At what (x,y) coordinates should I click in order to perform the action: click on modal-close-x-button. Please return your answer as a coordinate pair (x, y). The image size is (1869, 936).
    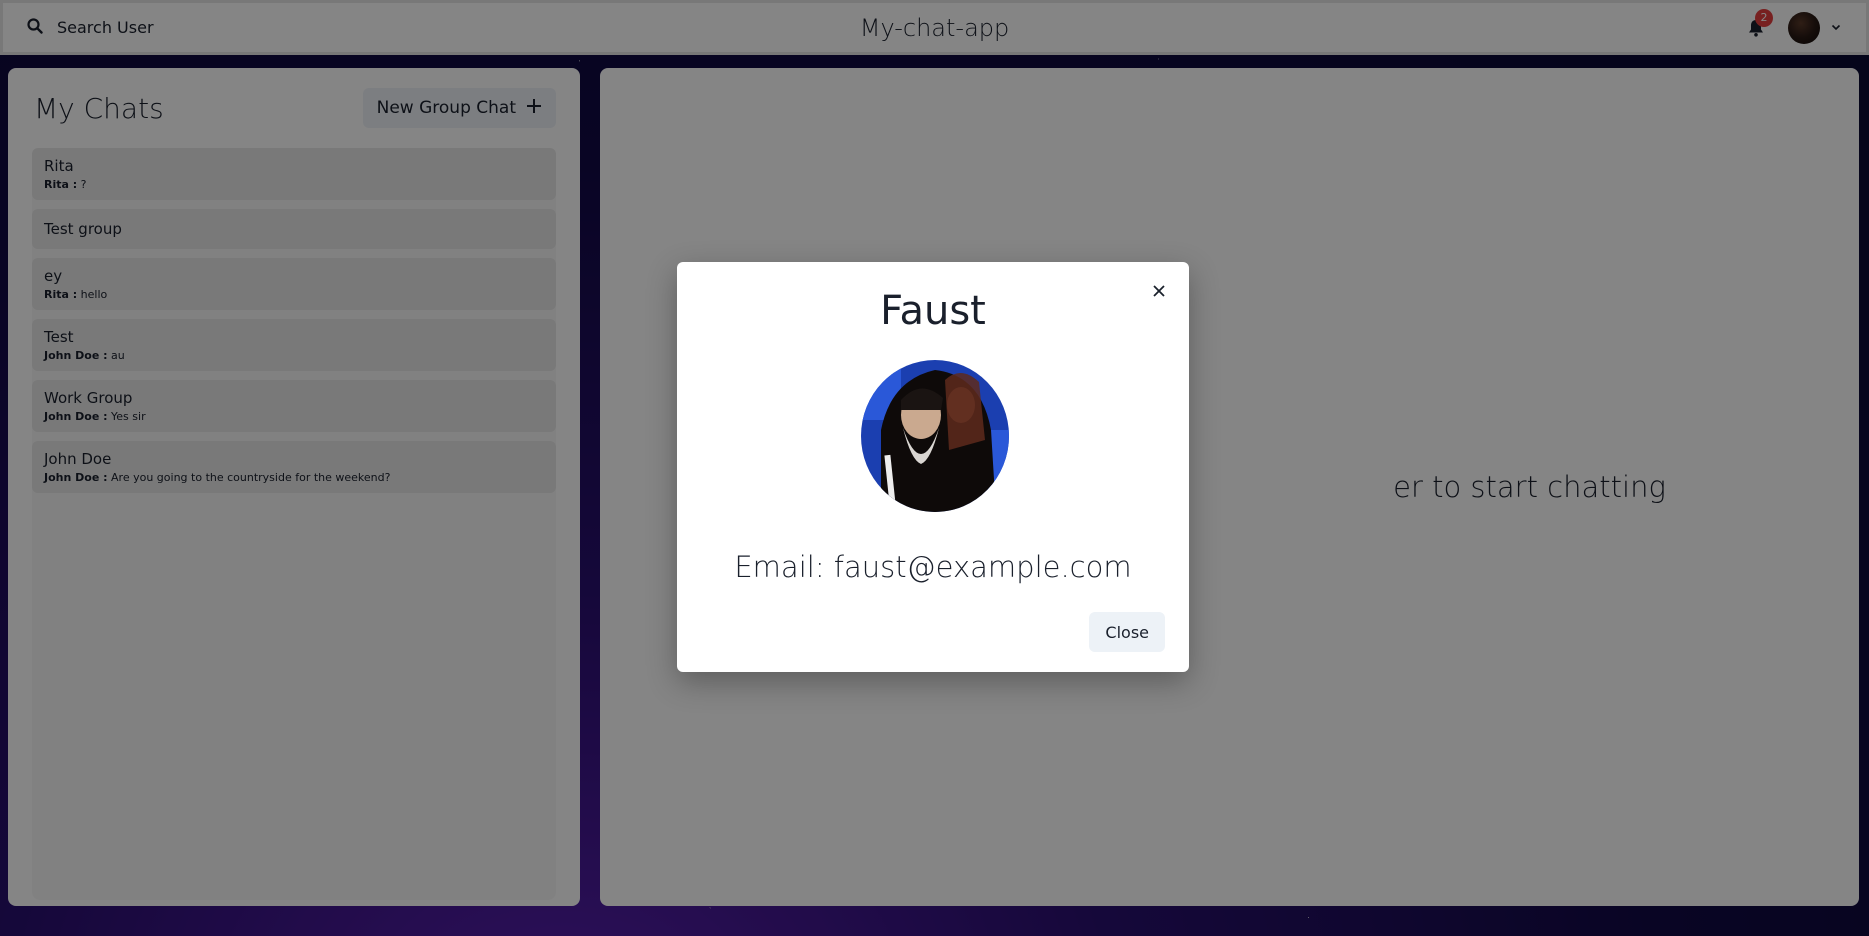
    Looking at the image, I should click on (1159, 292).